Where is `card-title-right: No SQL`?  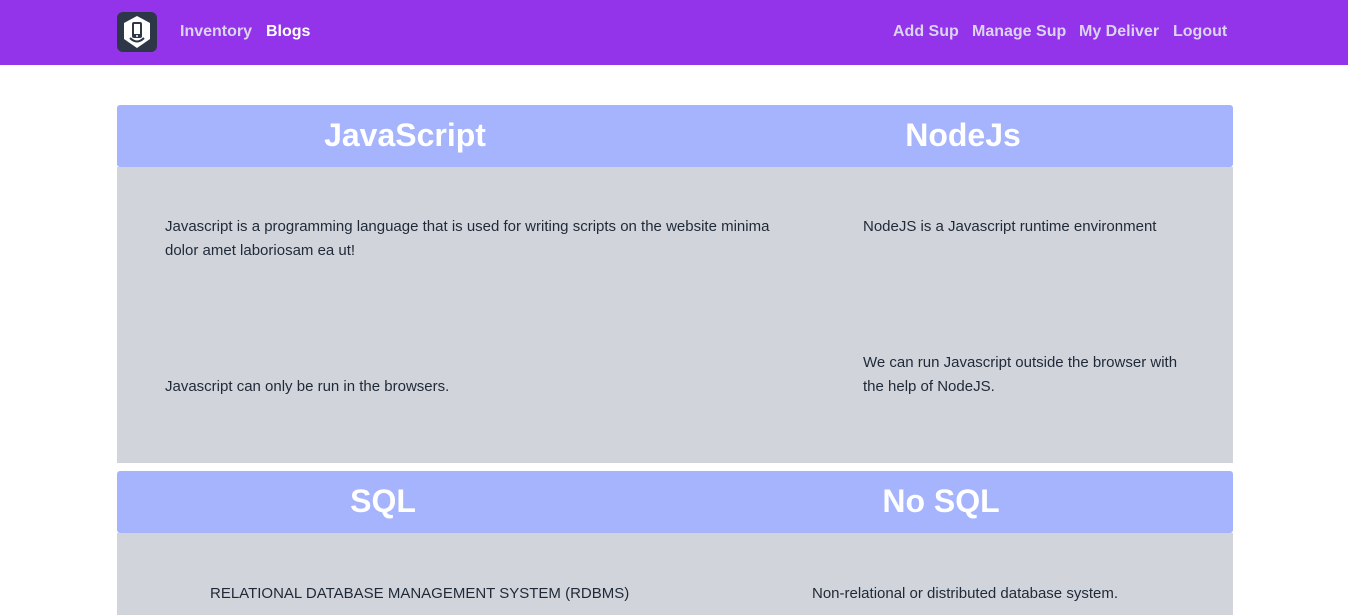
card-title-right: No SQL is located at coordinates (941, 501).